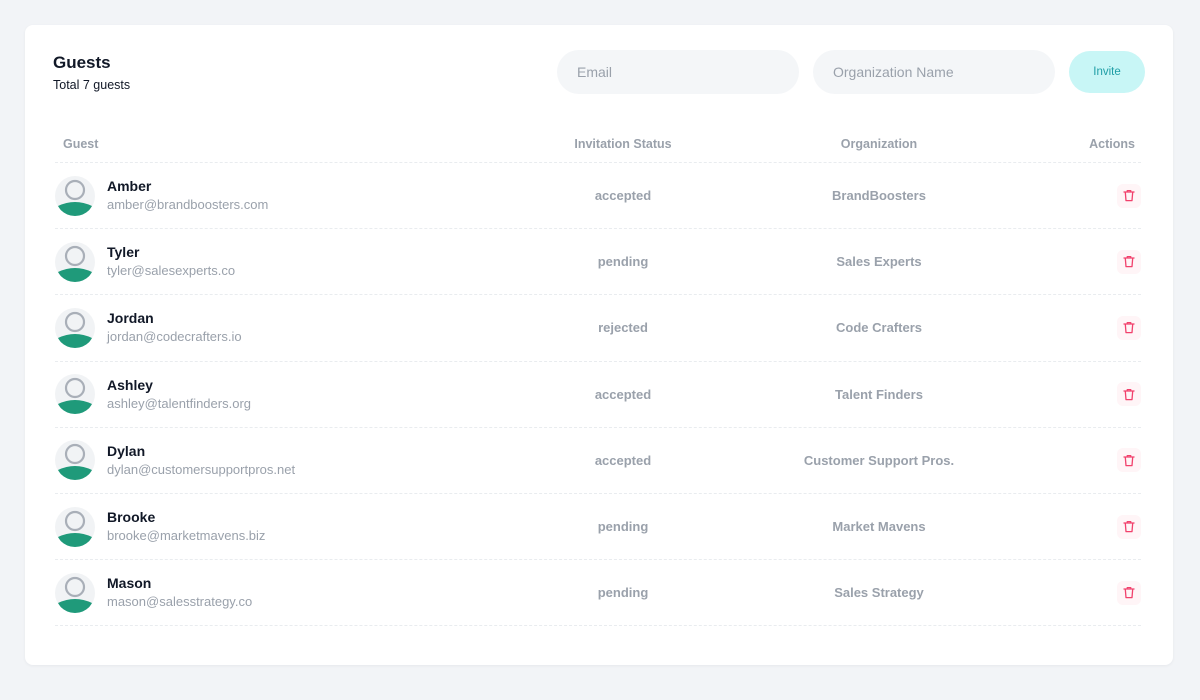  I want to click on organization-name: Sales Experts, so click(879, 262).